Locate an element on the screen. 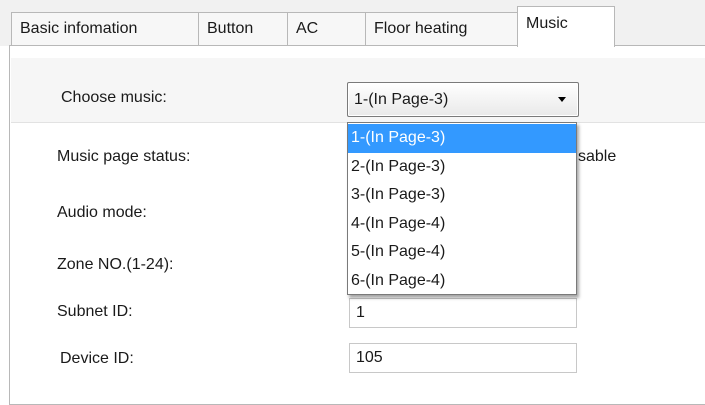 Image resolution: width=705 pixels, height=405 pixels. choose-music-select: 1-(In Page-3) is located at coordinates (463, 99).